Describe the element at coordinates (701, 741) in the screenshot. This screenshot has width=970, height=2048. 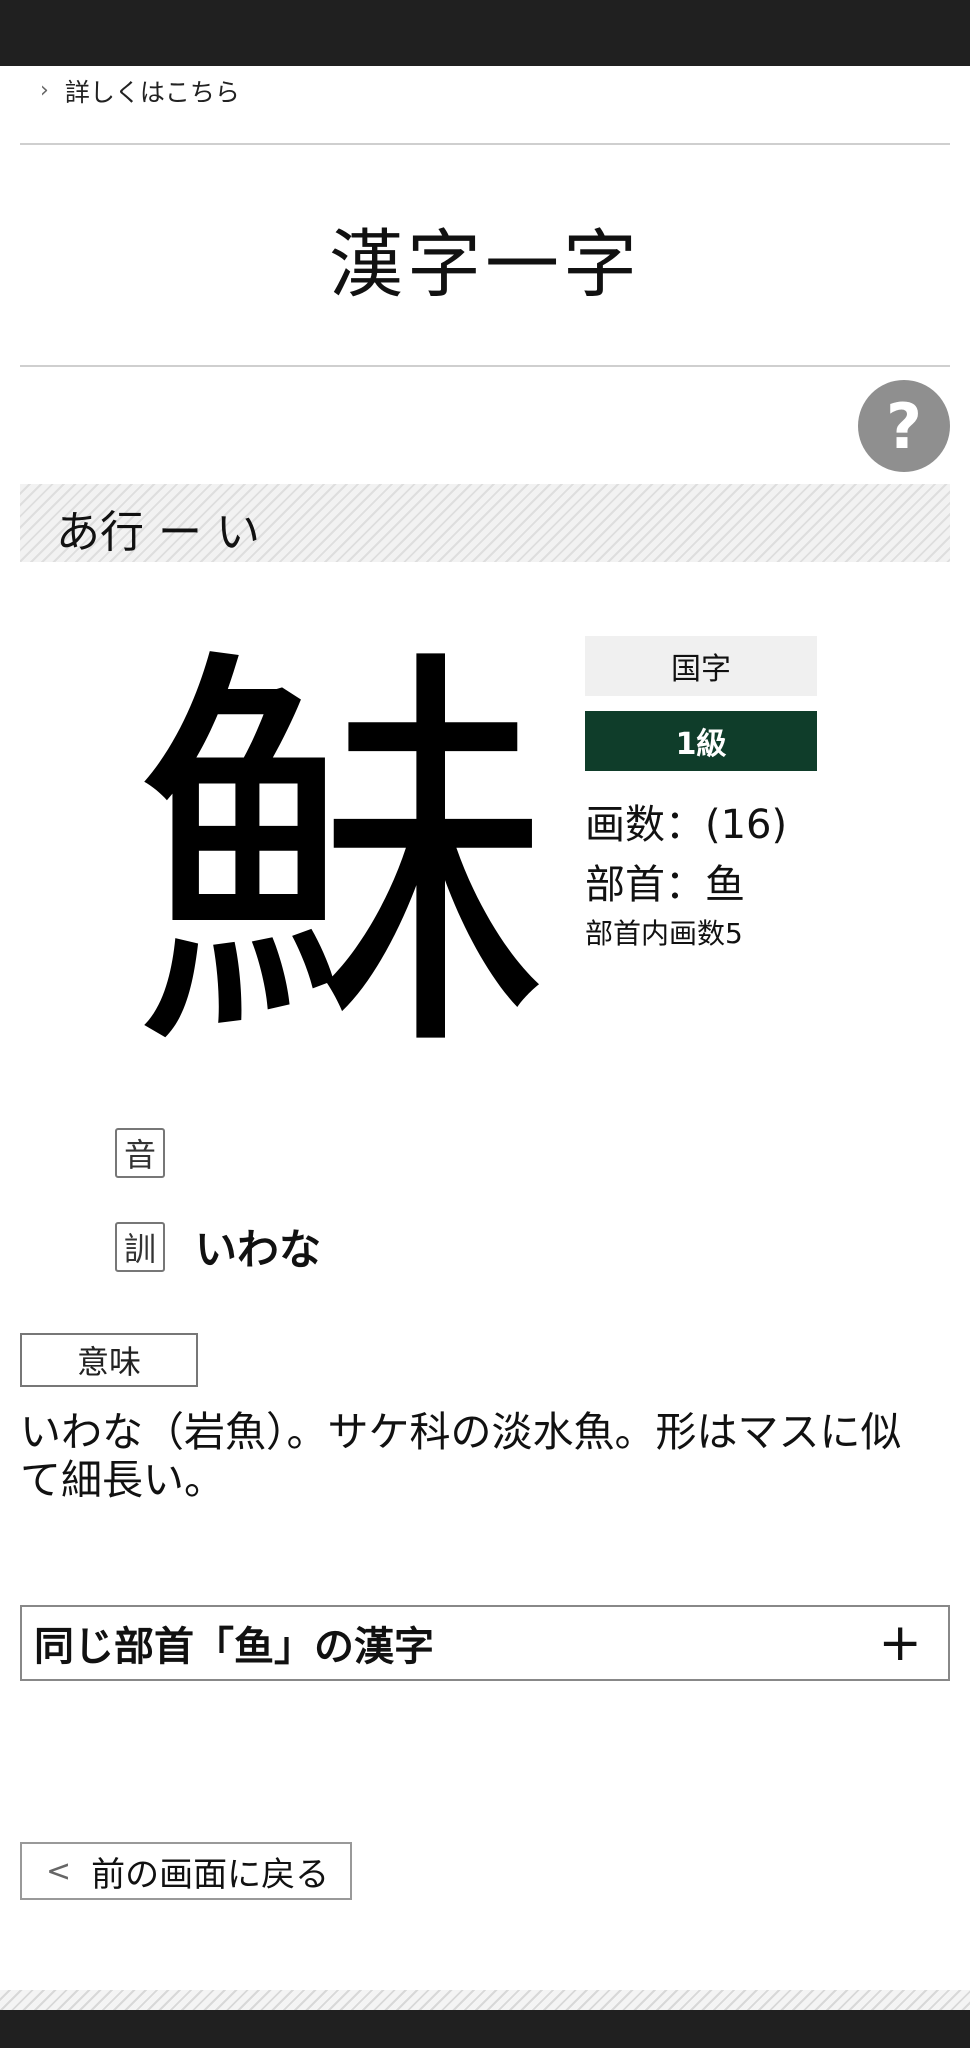
I see `level-badge: 1級` at that location.